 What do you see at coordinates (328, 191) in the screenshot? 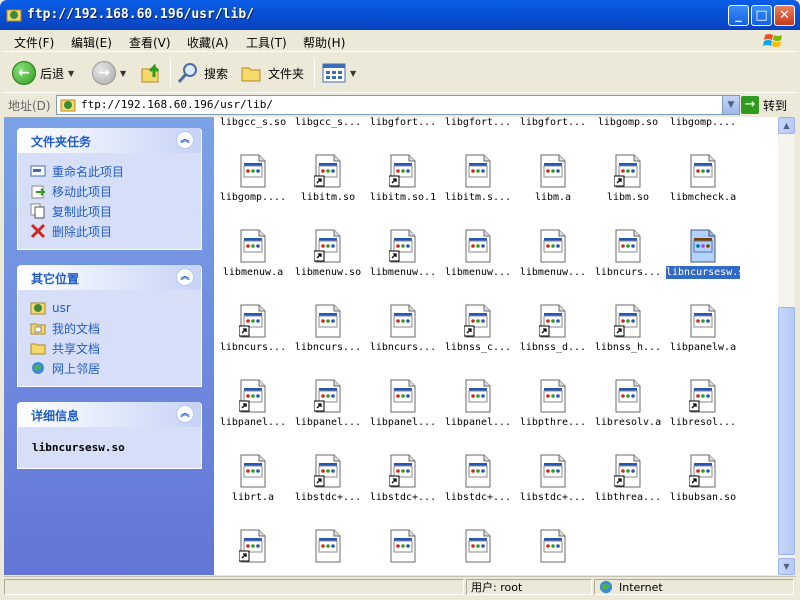
I see `file-item: libitm.so` at bounding box center [328, 191].